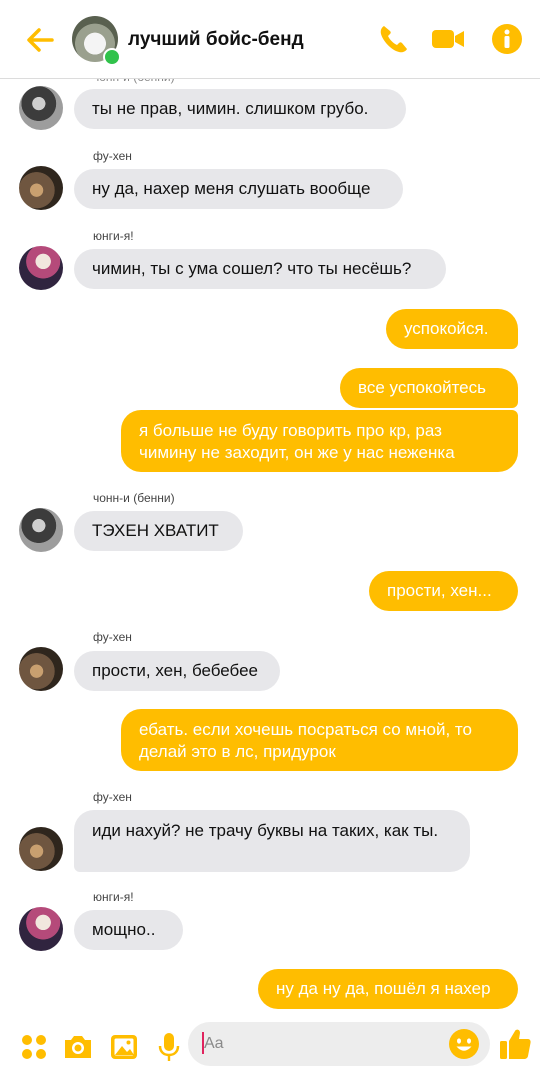 The height and width of the screenshot is (1078, 540). Describe the element at coordinates (134, 498) in the screenshot. I see `sender-name: чонн-и (бенни)` at that location.